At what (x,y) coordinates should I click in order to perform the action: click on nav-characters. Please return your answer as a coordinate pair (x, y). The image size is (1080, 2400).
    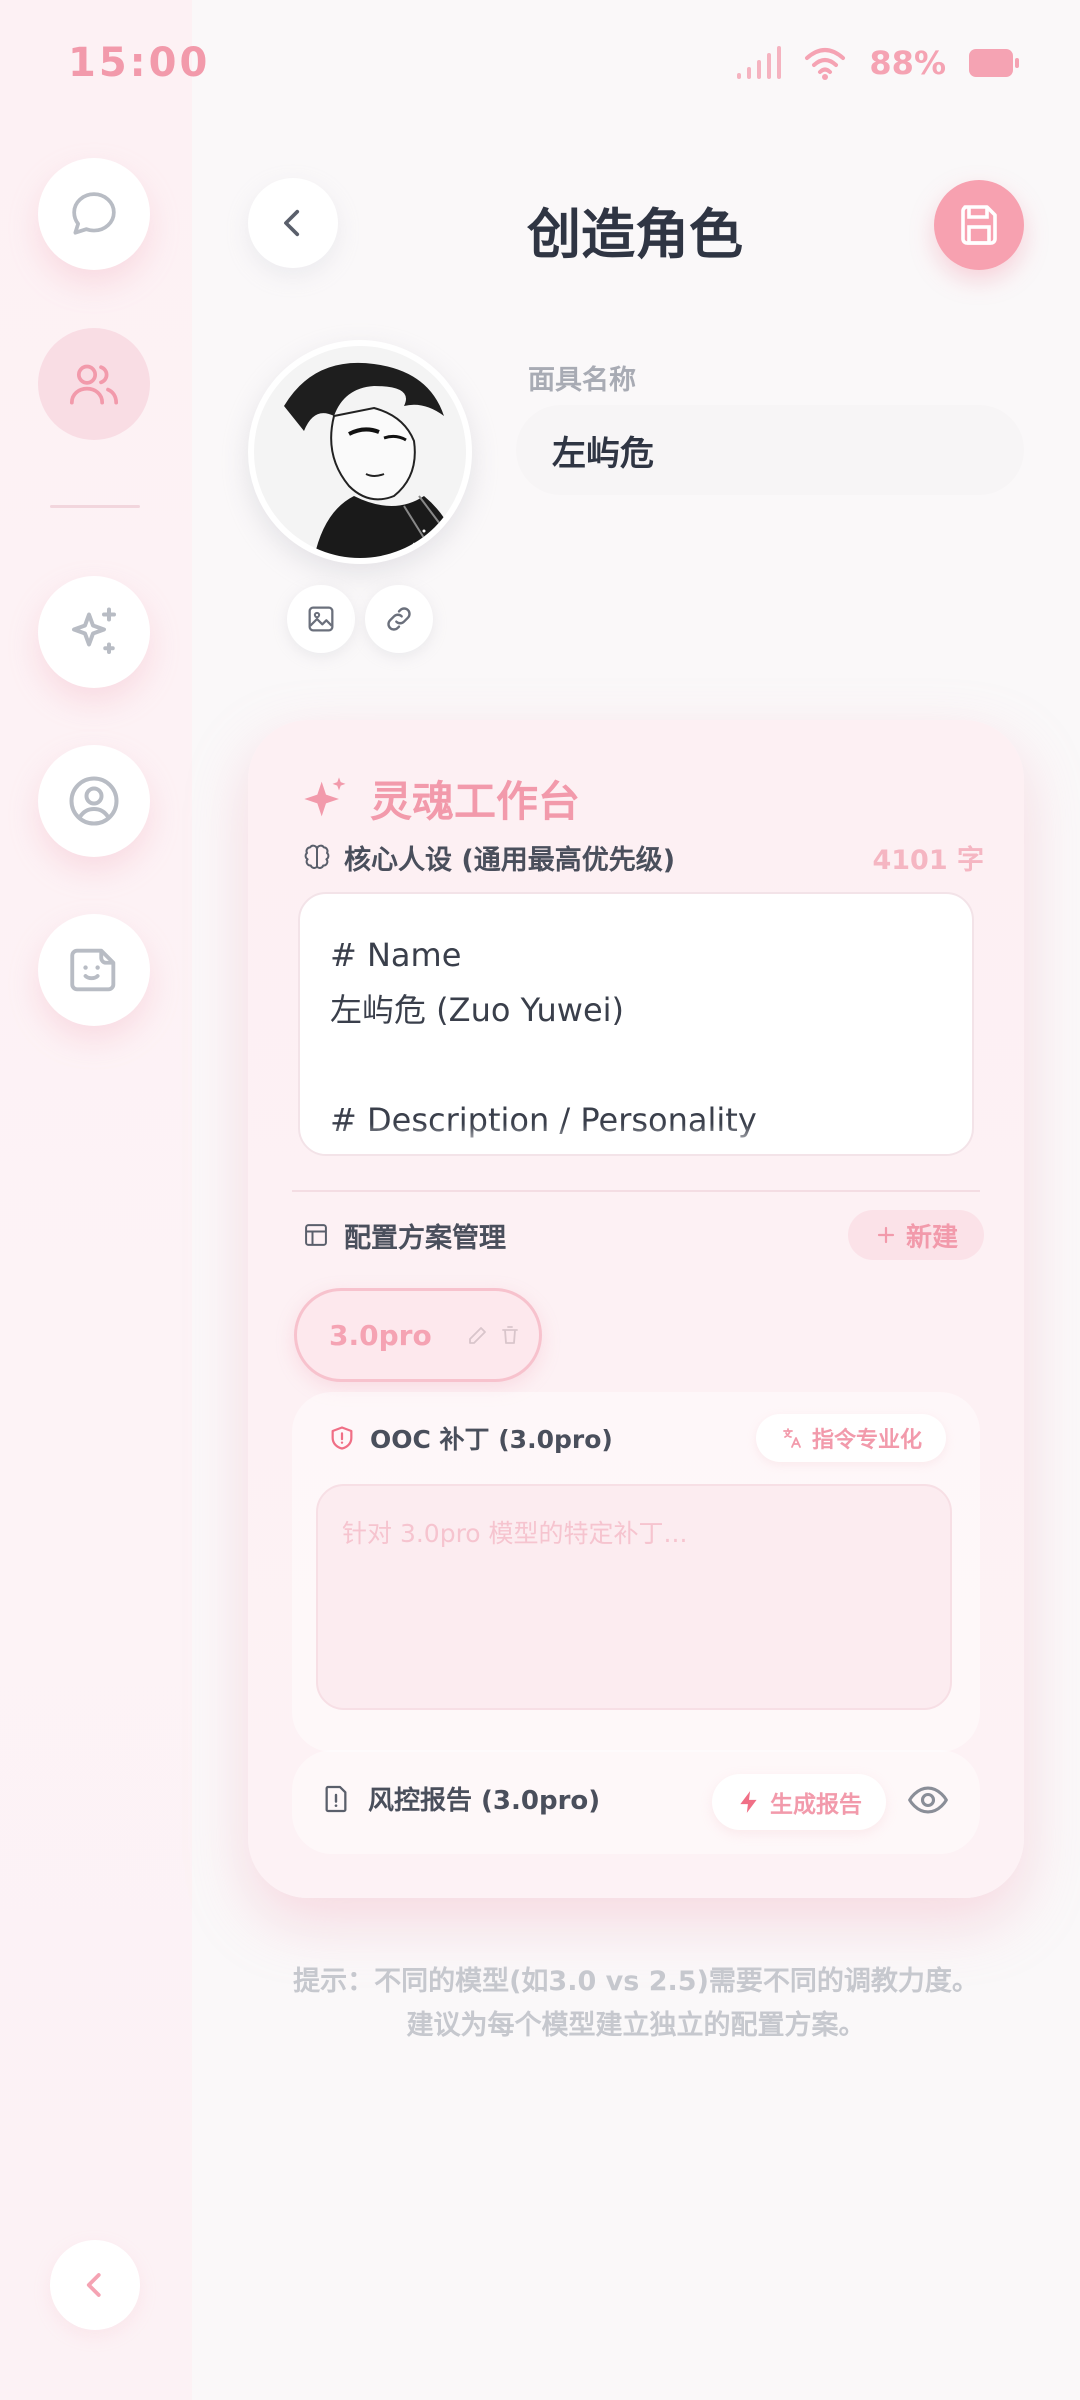
    Looking at the image, I should click on (94, 384).